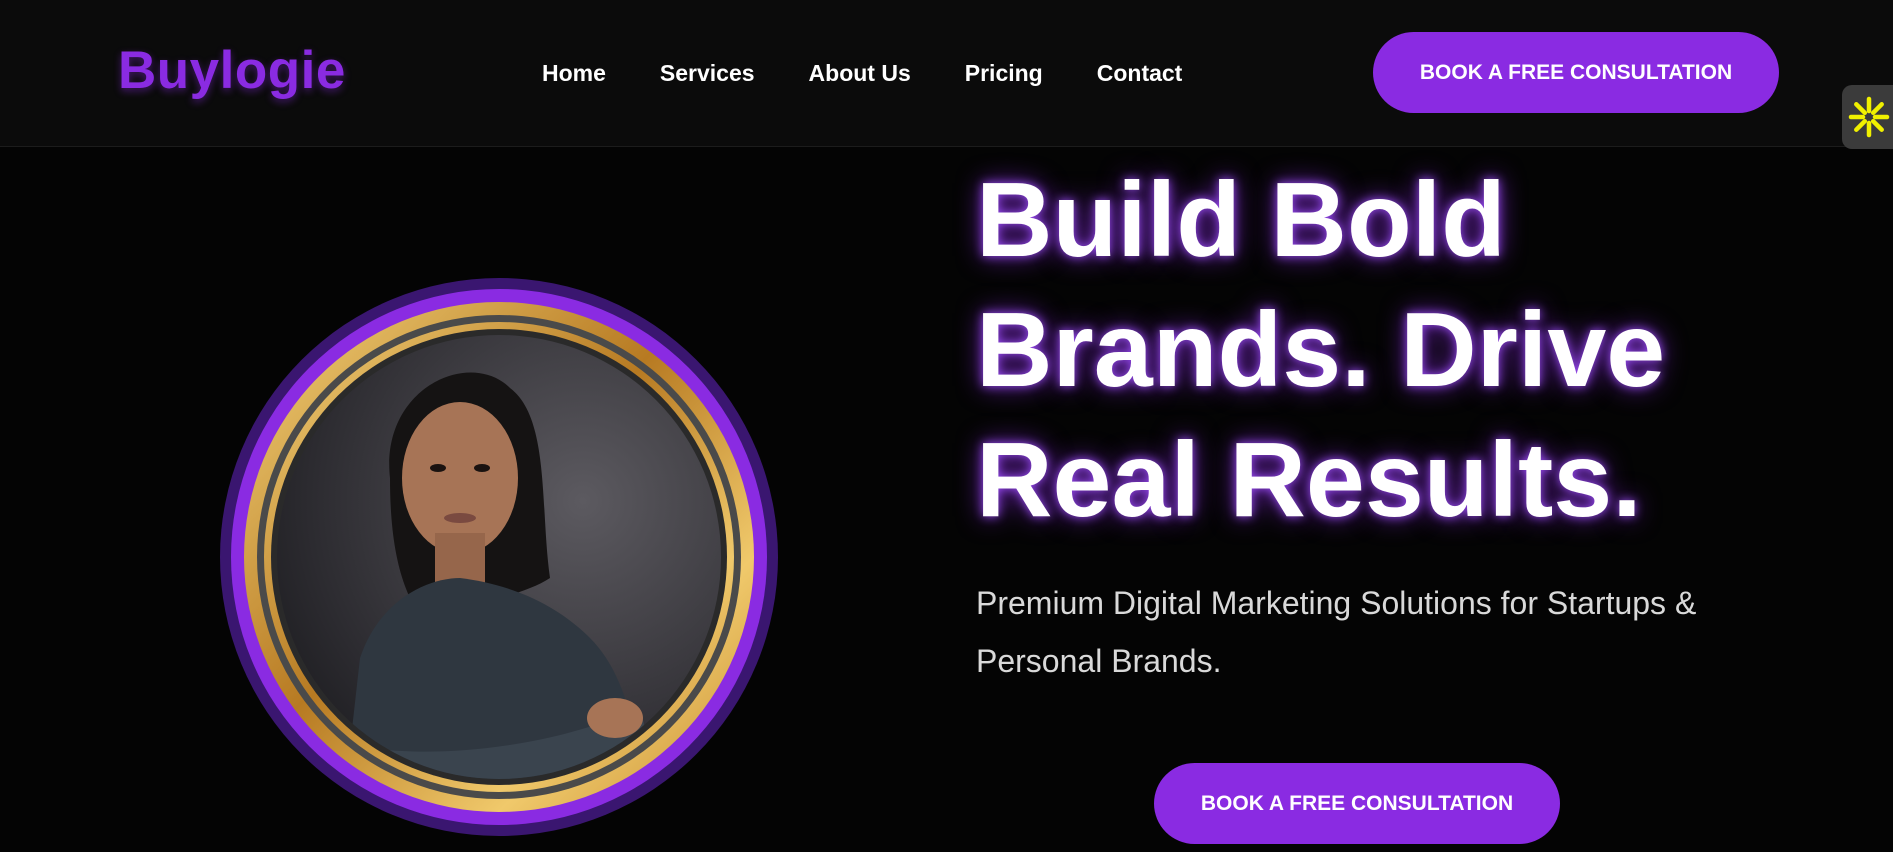 The width and height of the screenshot is (1893, 852). What do you see at coordinates (1004, 73) in the screenshot?
I see `nav-pricing-link: Pricing` at bounding box center [1004, 73].